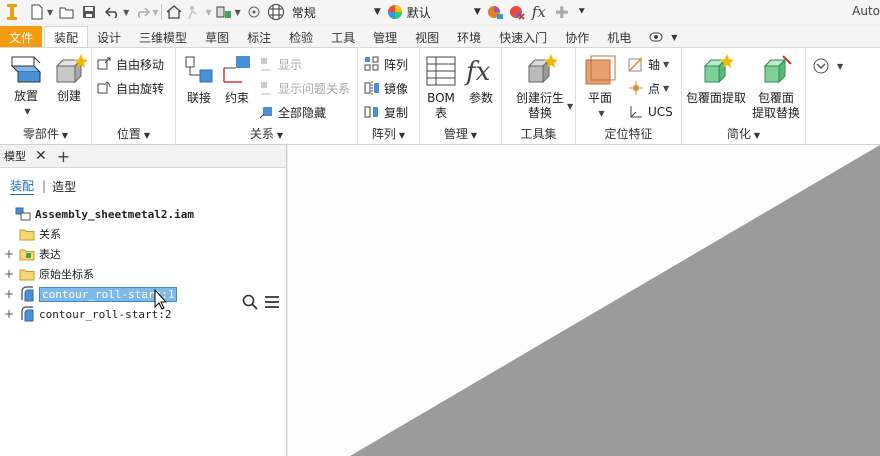 This screenshot has height=456, width=880. I want to click on panel-label-manage: 管理 ▼, so click(460, 134).